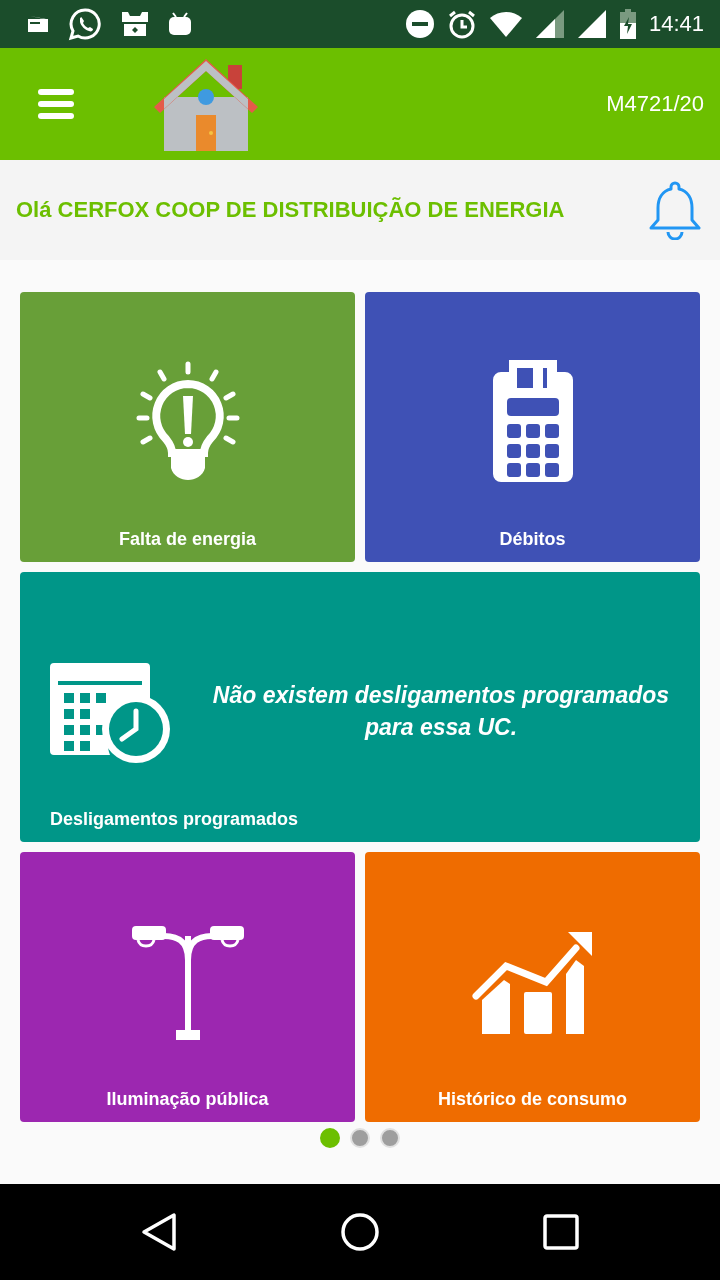 The height and width of the screenshot is (1280, 720). I want to click on home-icon, so click(360, 1232).